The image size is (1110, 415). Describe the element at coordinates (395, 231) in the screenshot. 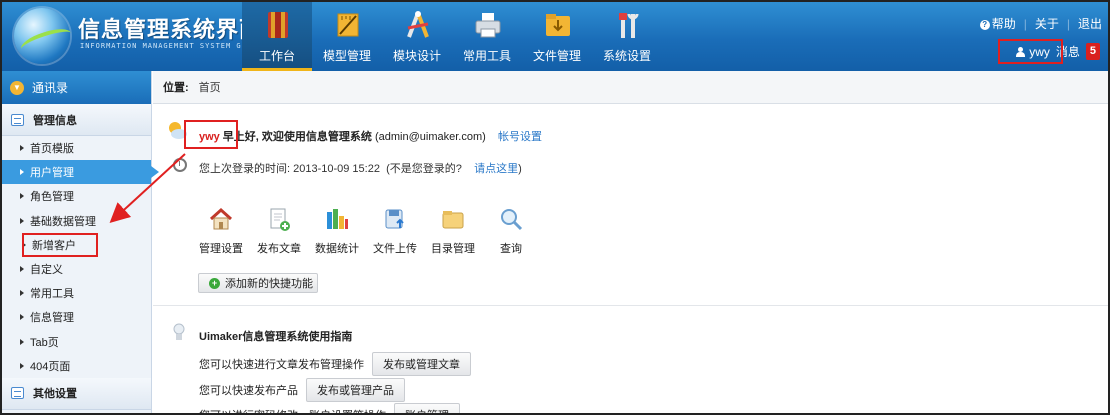

I see `quick-file-upload: 文件上传` at that location.